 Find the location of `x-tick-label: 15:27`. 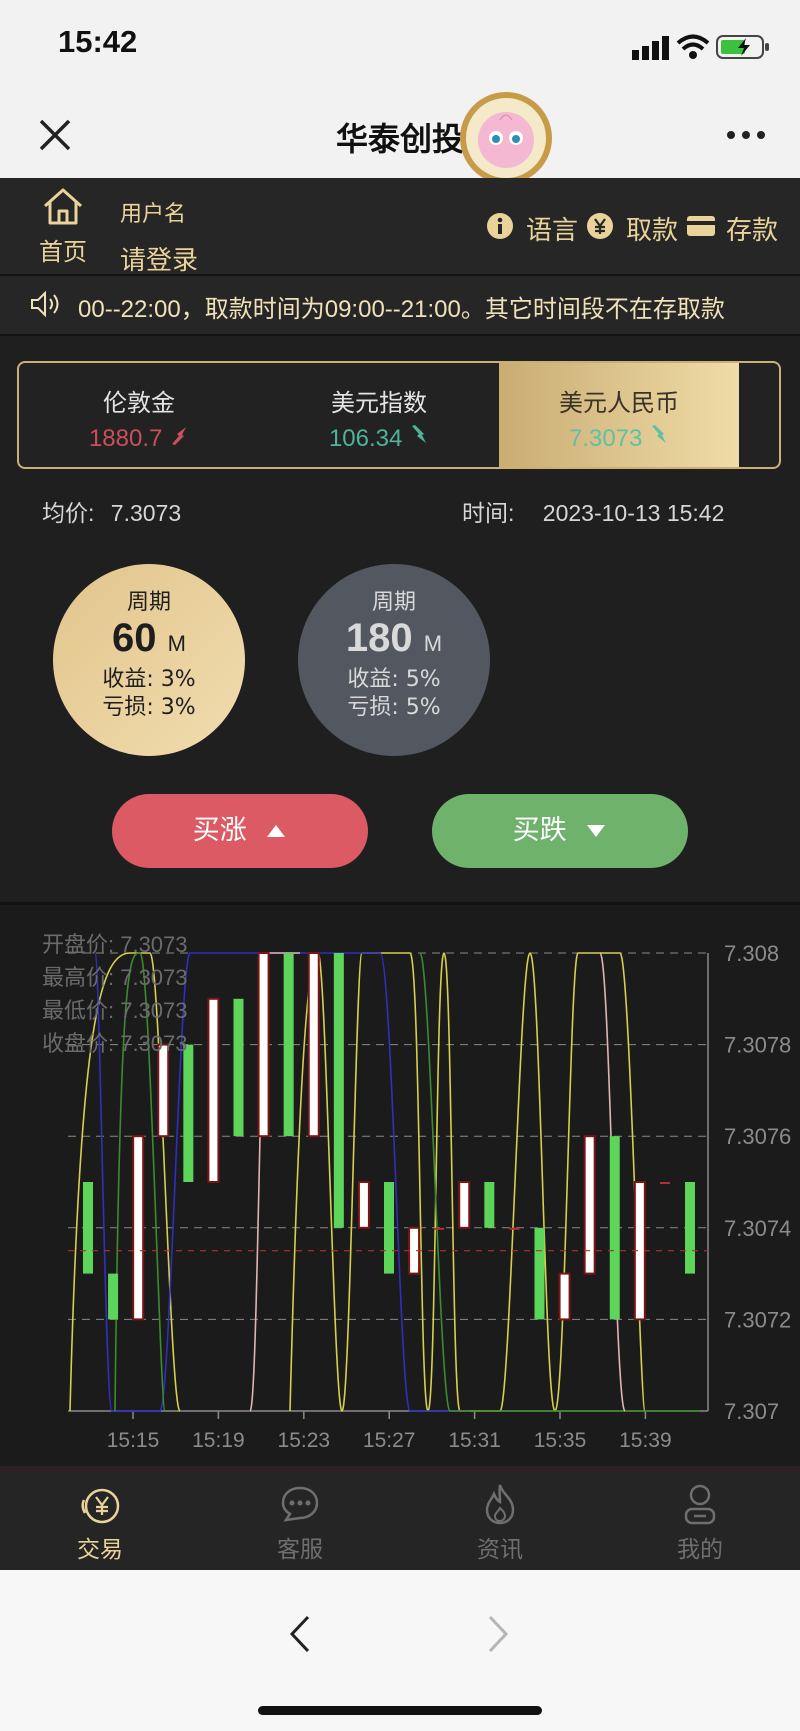

x-tick-label: 15:27 is located at coordinates (389, 1440).